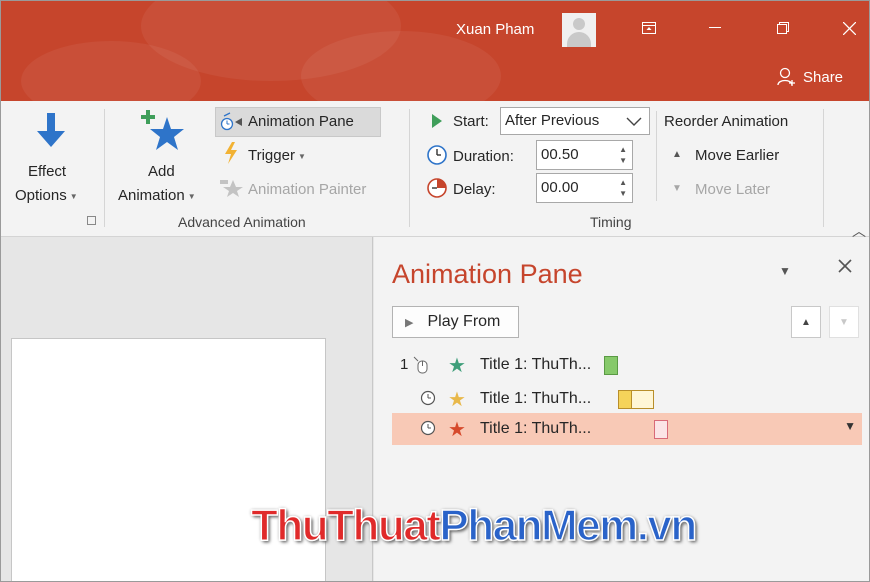 Image resolution: width=870 pixels, height=582 pixels. Describe the element at coordinates (437, 188) in the screenshot. I see `clock-delay-icon` at that location.